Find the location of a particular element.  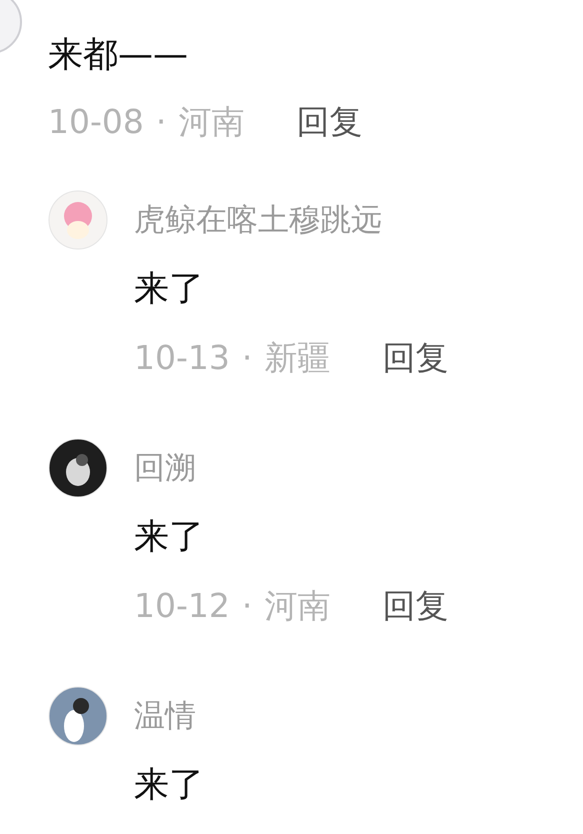

comment-date: 10-08 is located at coordinates (96, 122).